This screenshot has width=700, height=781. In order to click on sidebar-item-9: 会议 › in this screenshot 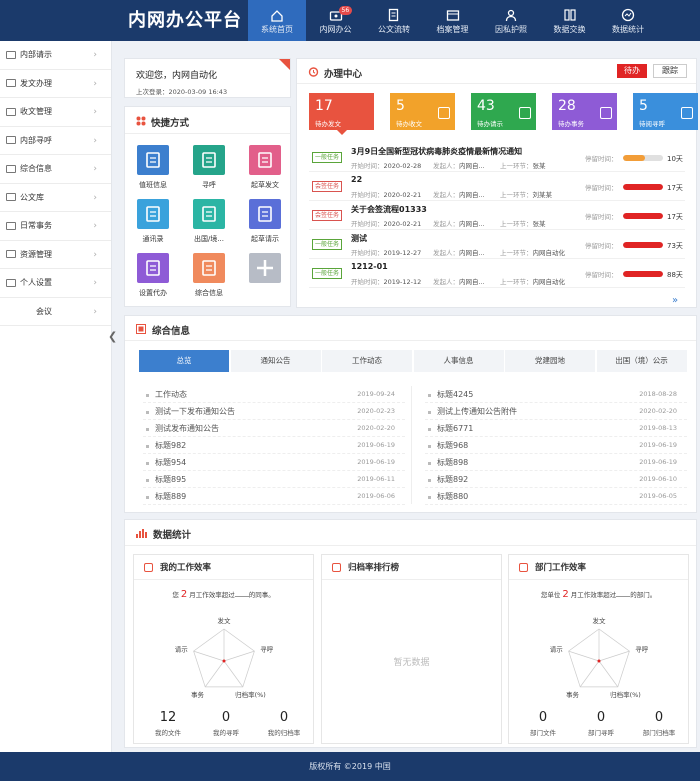, I will do `click(55, 312)`.